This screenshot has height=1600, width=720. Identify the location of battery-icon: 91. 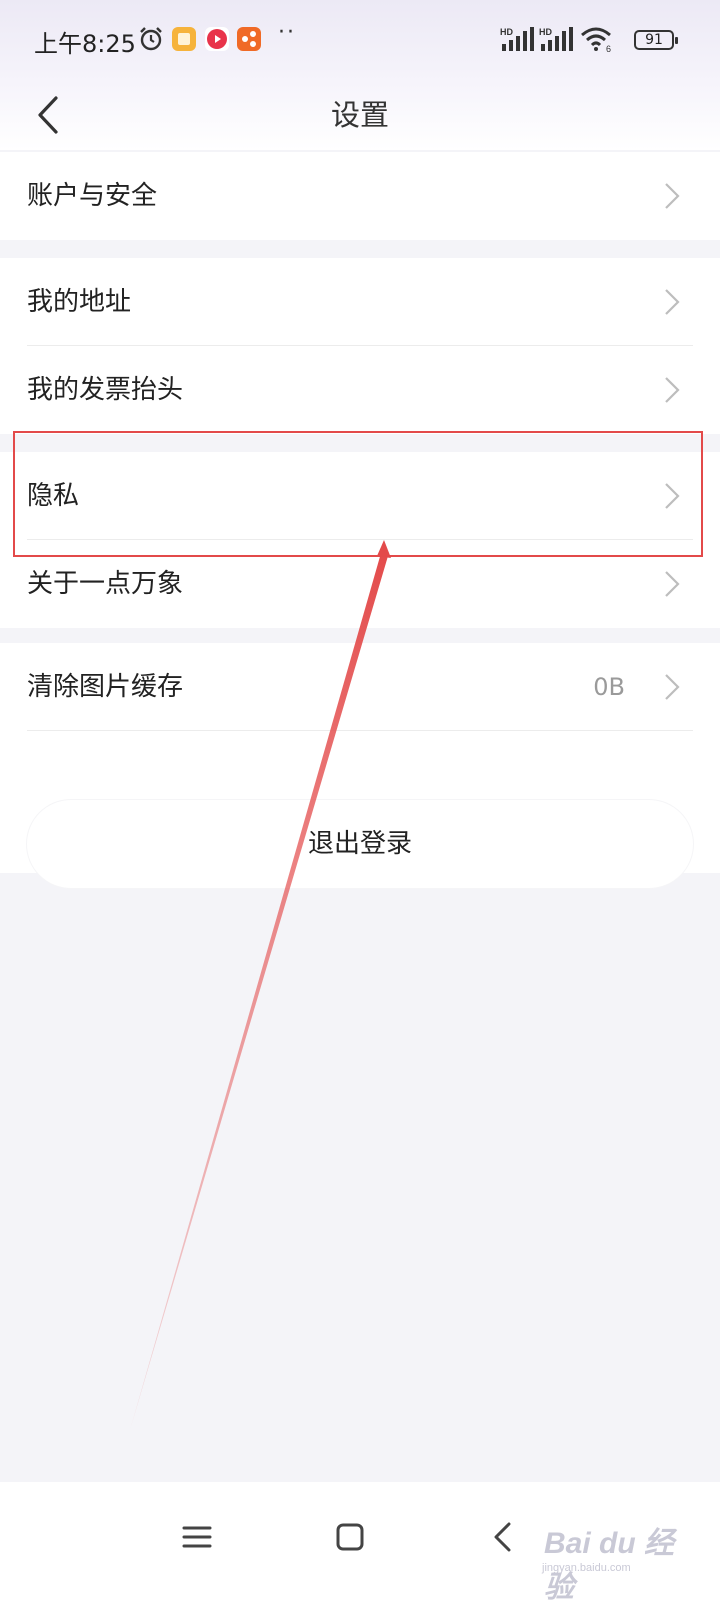
(656, 40).